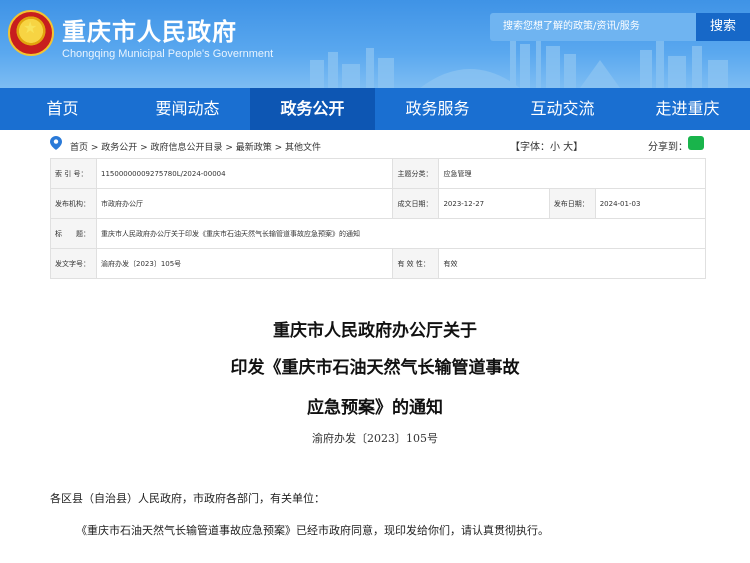 This screenshot has height=563, width=750. What do you see at coordinates (650, 203) in the screenshot?
I see `published-date-value: 2024-01-03` at bounding box center [650, 203].